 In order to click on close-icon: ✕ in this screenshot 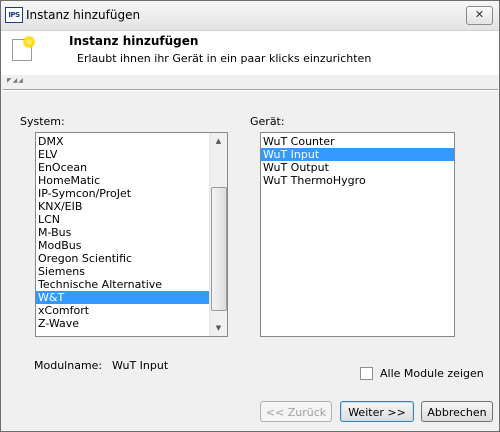, I will do `click(479, 14)`.